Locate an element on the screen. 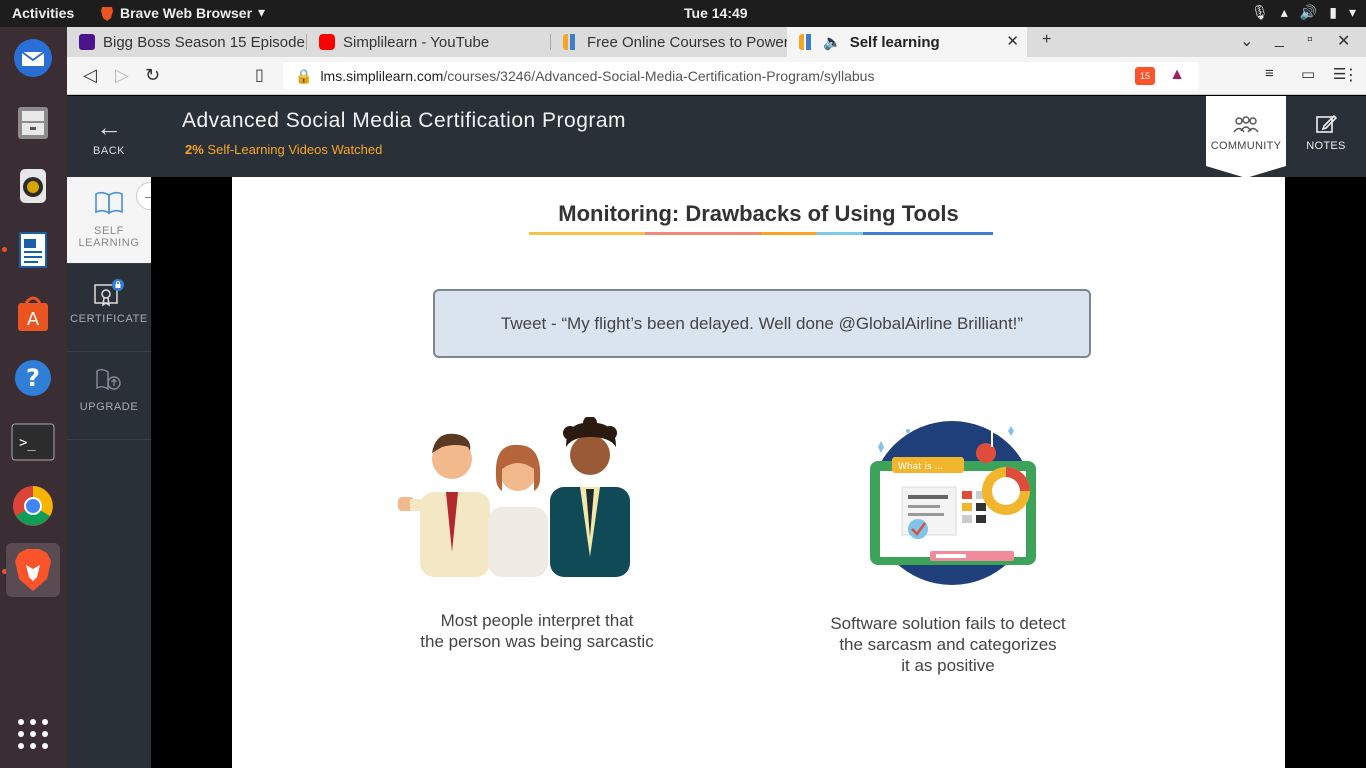 The height and width of the screenshot is (768, 1366). caption-line: Software solution fails to detect is located at coordinates (948, 623).